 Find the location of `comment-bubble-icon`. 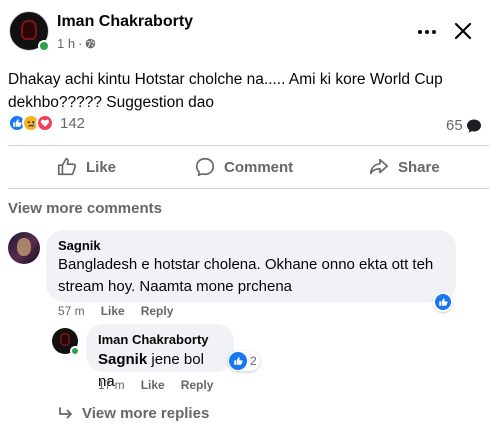

comment-bubble-icon is located at coordinates (473, 126).